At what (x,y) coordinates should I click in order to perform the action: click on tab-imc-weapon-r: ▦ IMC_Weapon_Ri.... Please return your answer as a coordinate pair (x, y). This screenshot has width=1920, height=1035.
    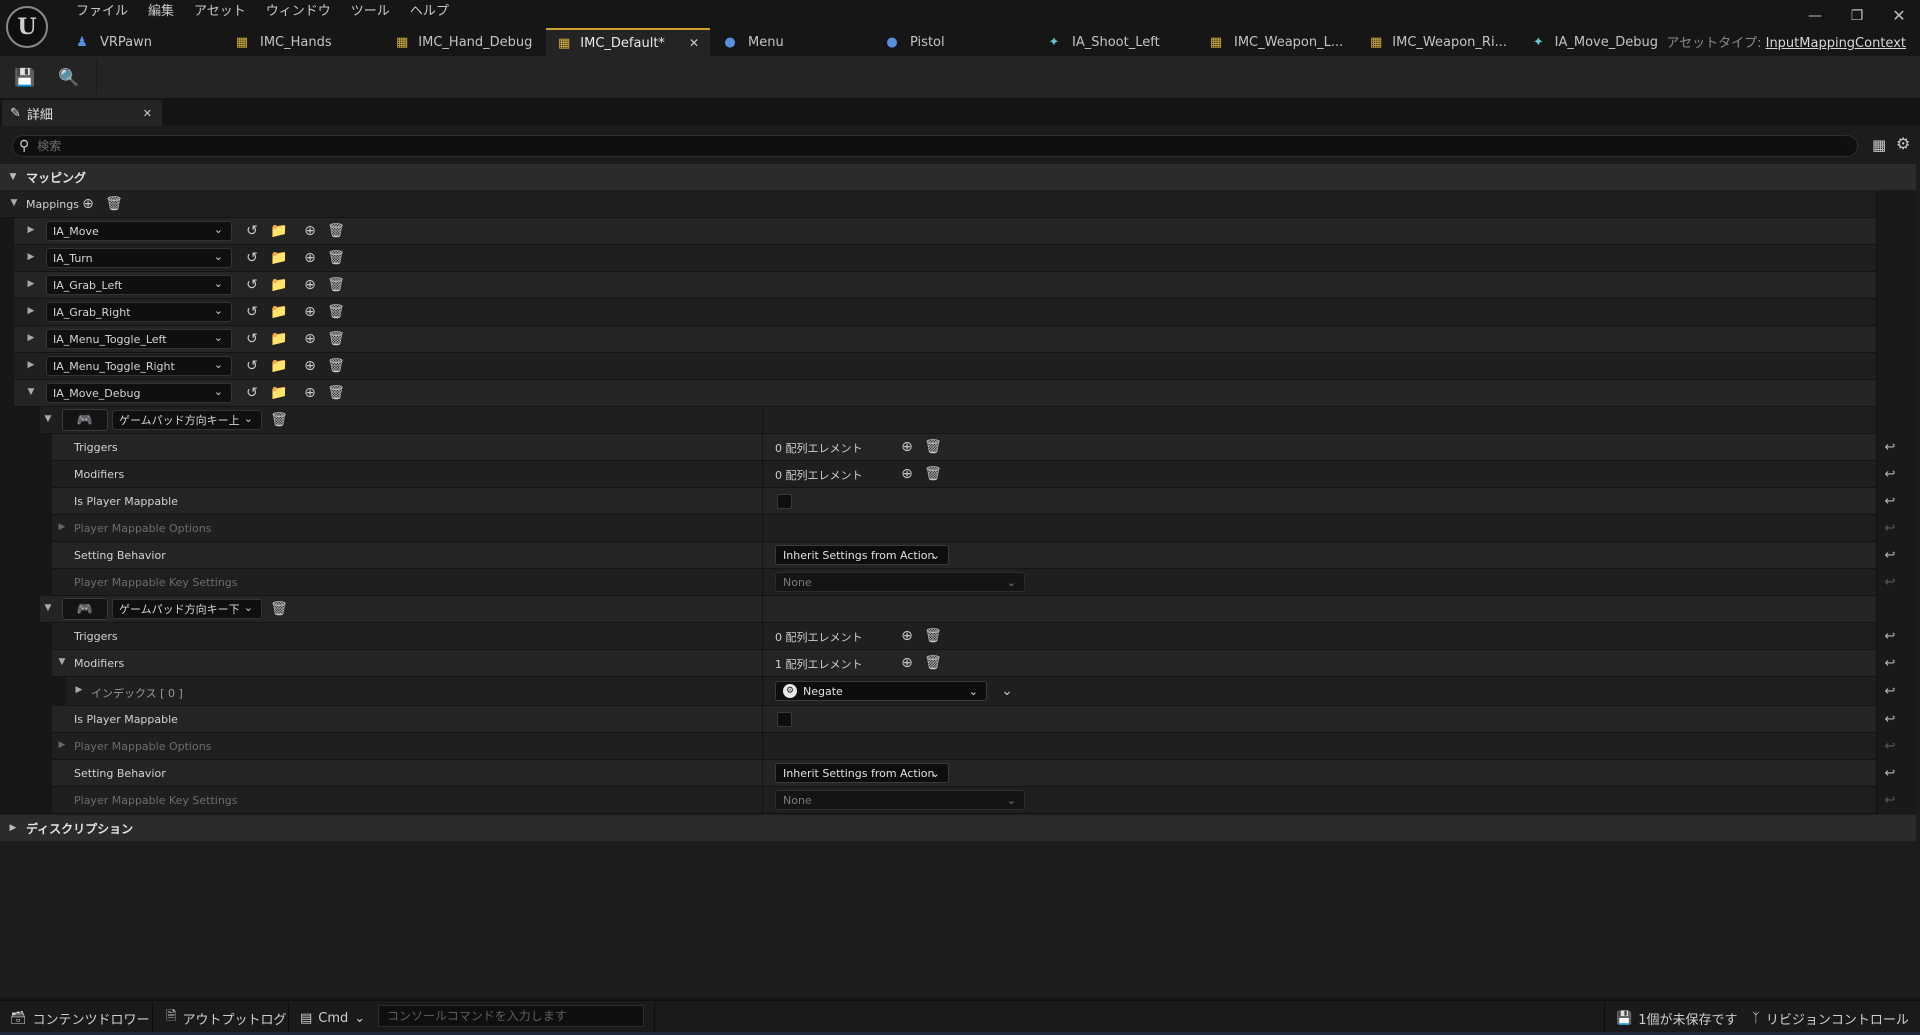
    Looking at the image, I should click on (1439, 42).